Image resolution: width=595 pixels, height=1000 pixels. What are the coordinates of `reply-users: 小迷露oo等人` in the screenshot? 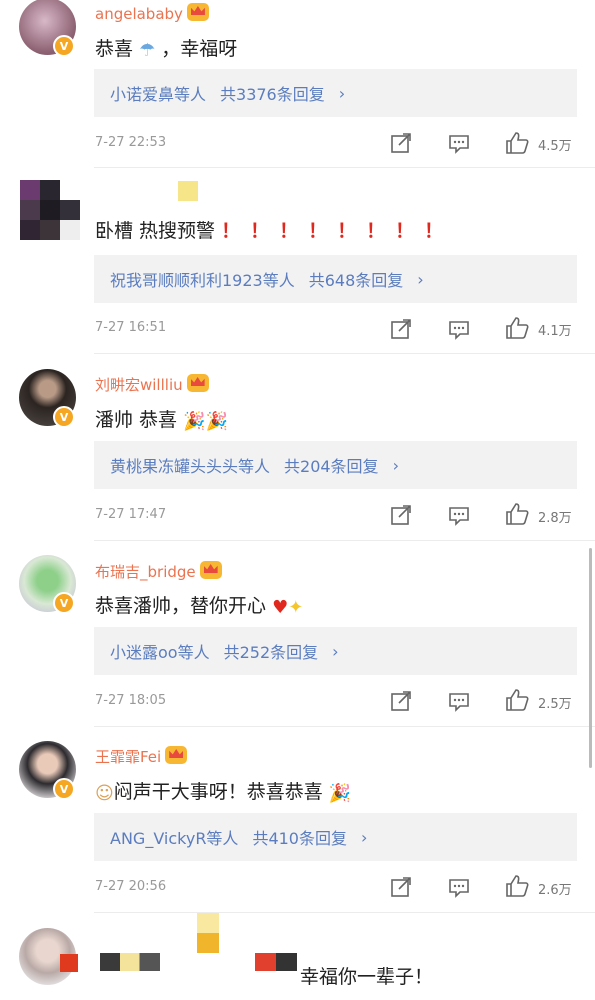 It's located at (160, 651).